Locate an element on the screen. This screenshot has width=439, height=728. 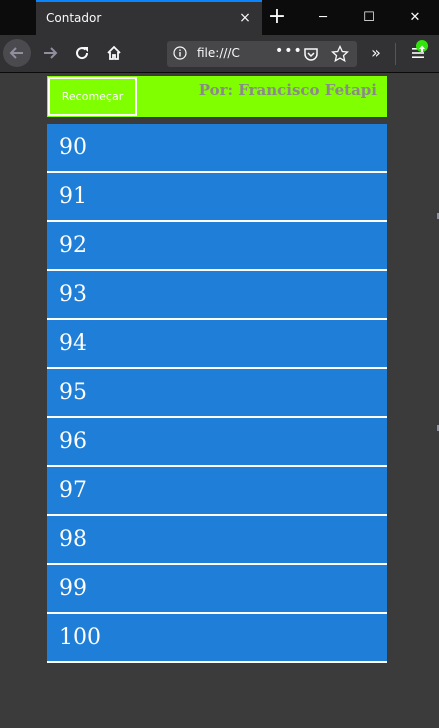
counter-item: 91 is located at coordinates (217, 197).